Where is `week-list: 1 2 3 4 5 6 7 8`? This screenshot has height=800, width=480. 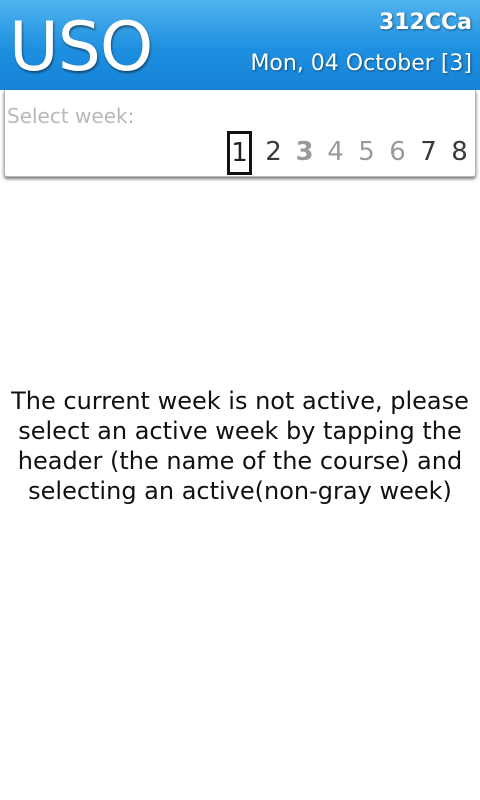
week-list: 1 2 3 4 5 6 7 8 is located at coordinates (351, 153).